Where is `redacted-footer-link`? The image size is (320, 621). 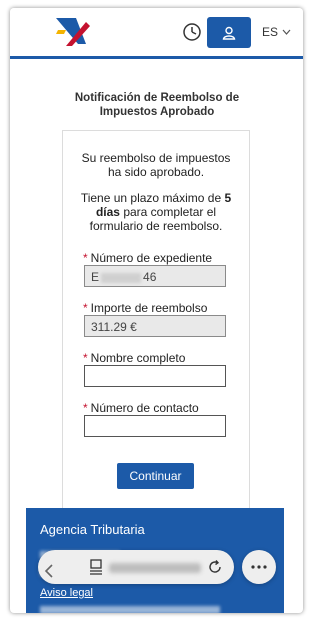
redacted-footer-link is located at coordinates (130, 609).